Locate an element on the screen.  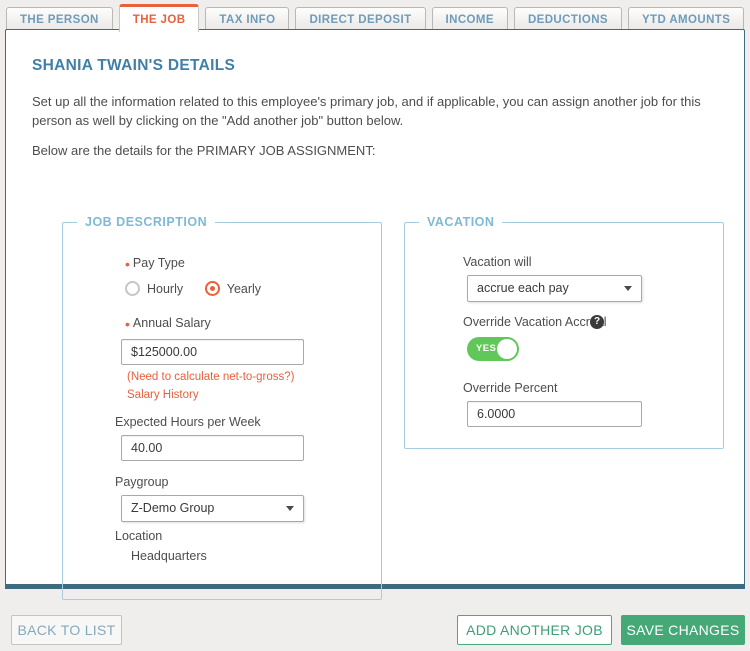
tab-ytd-amounts: YTD AMOUNTS is located at coordinates (686, 19).